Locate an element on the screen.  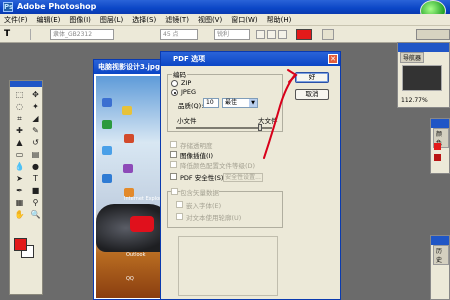
font-family-select: 隶体_GB2312 is located at coordinates (82, 34).